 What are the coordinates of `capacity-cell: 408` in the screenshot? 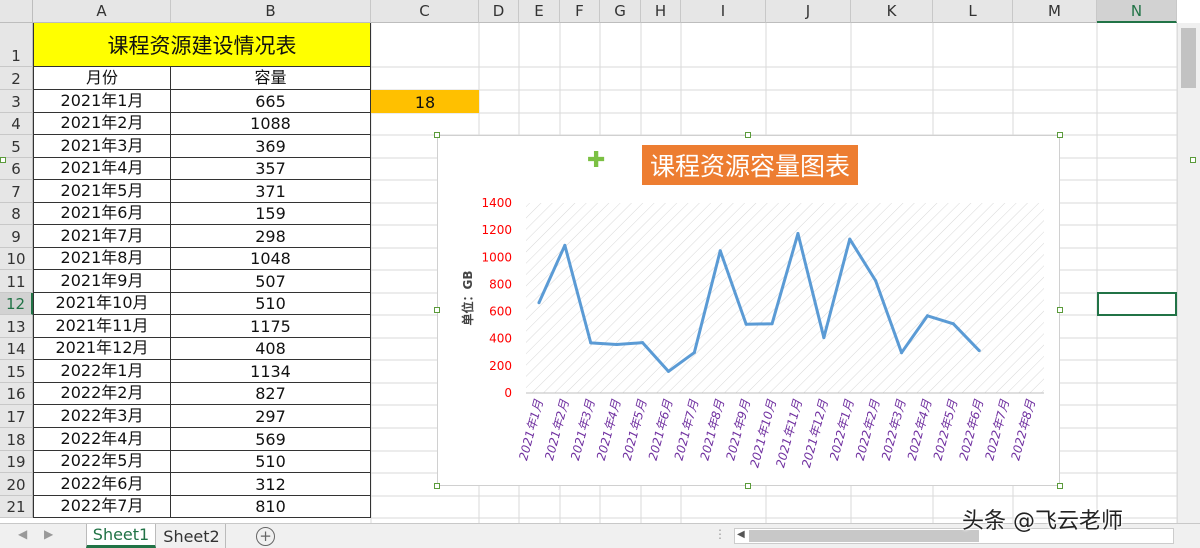 It's located at (271, 349).